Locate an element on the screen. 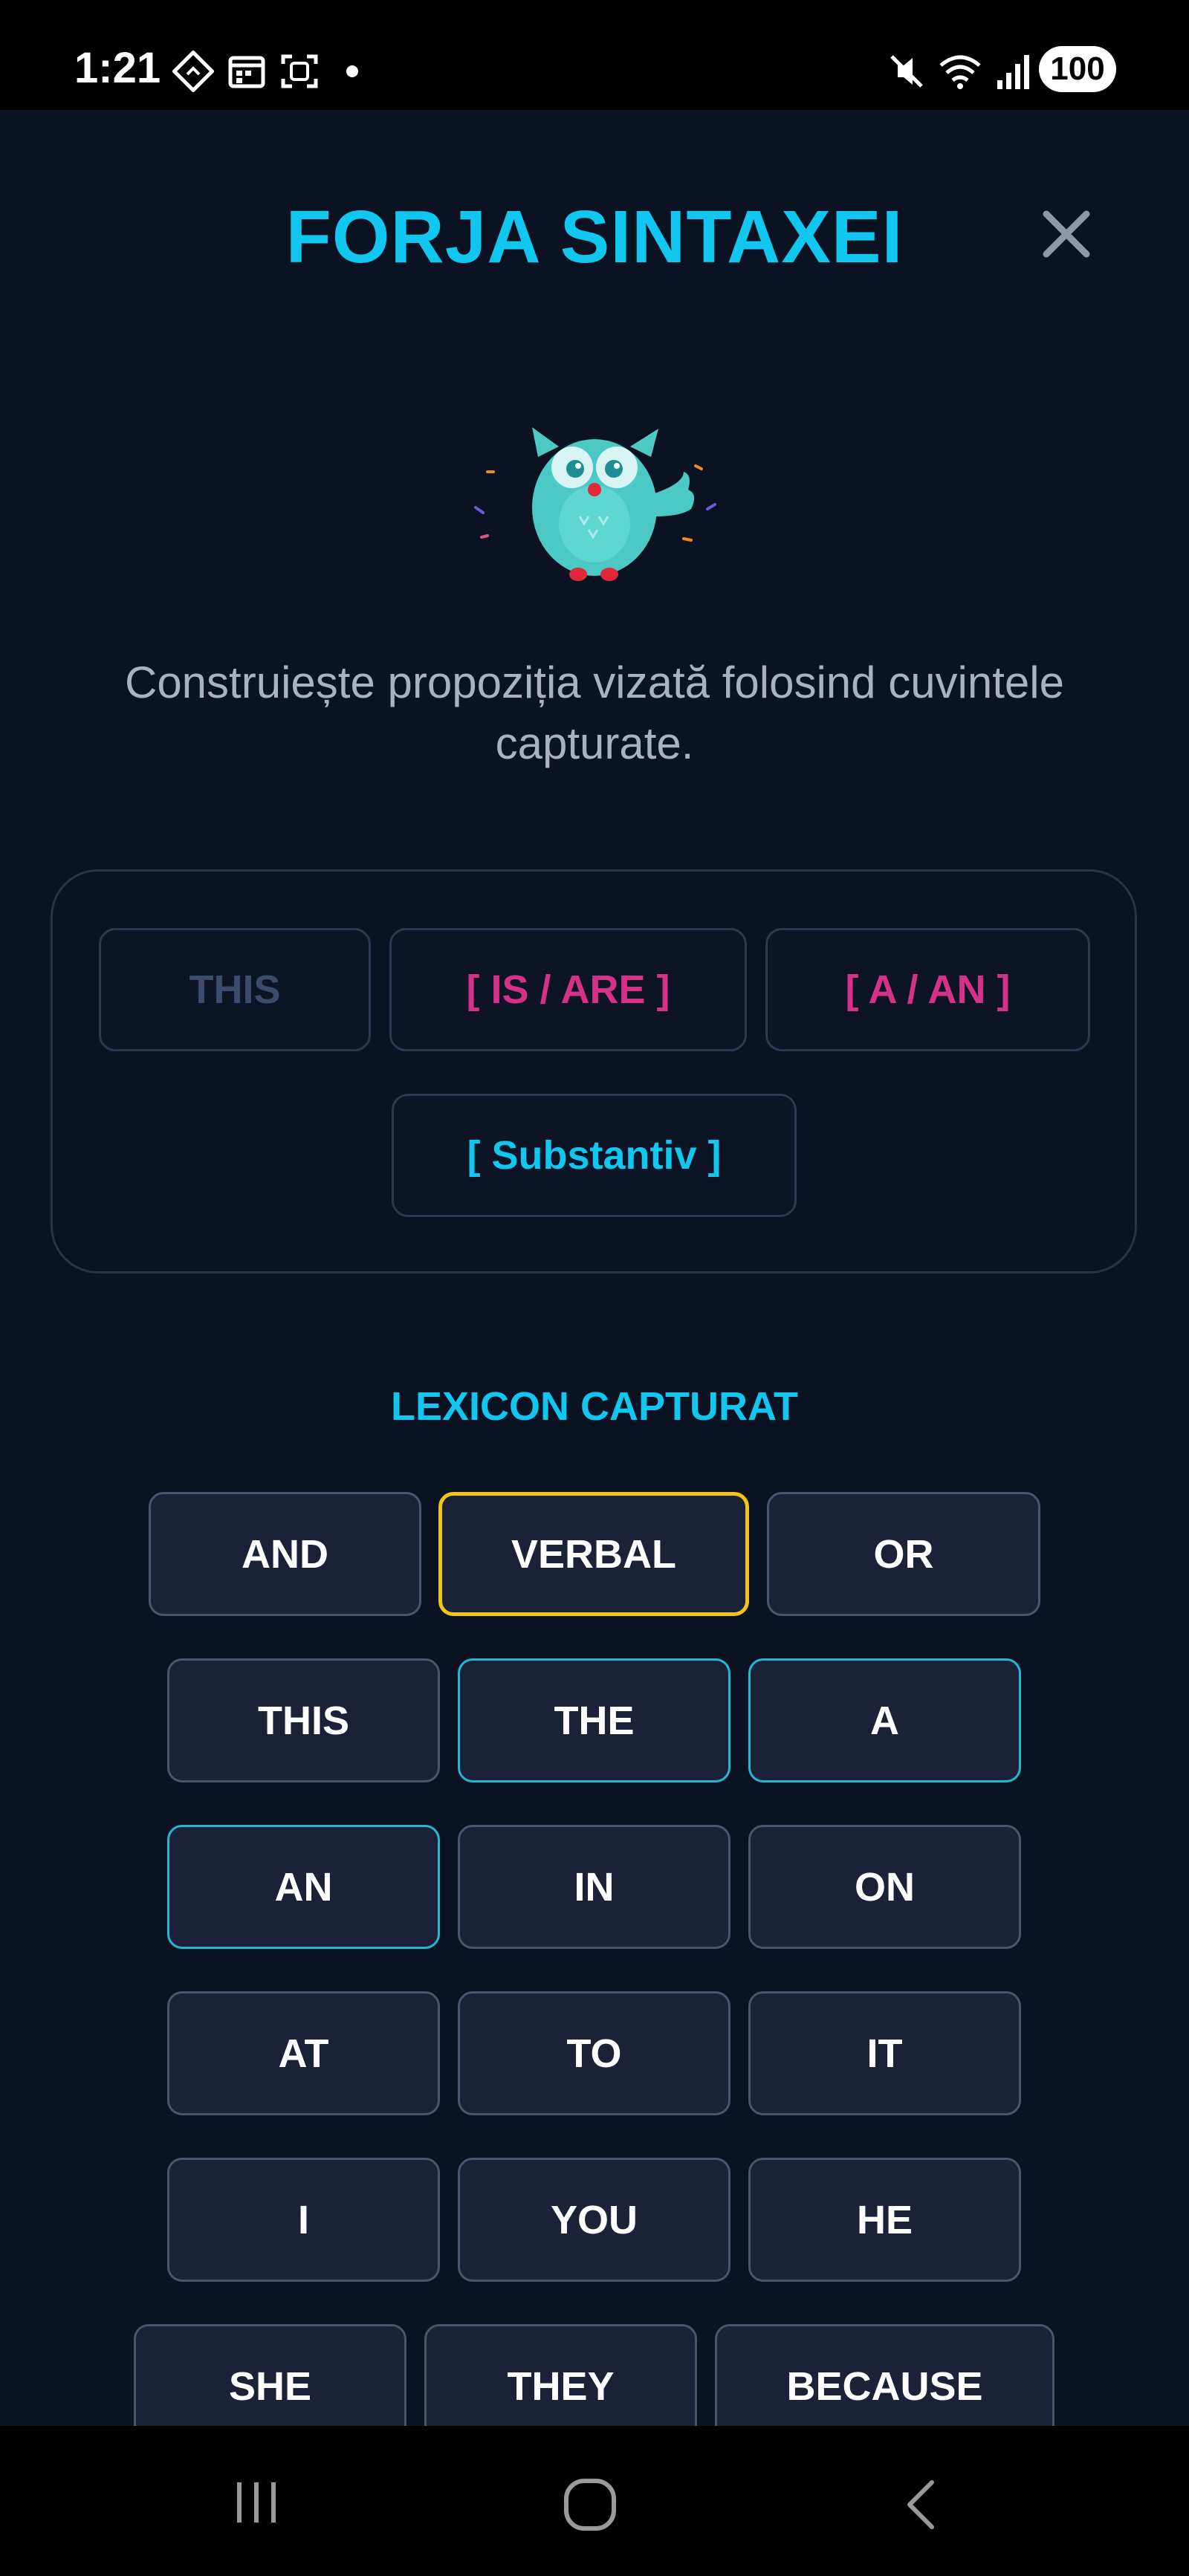 The height and width of the screenshot is (2576, 1189). word-chip: YOU is located at coordinates (594, 2220).